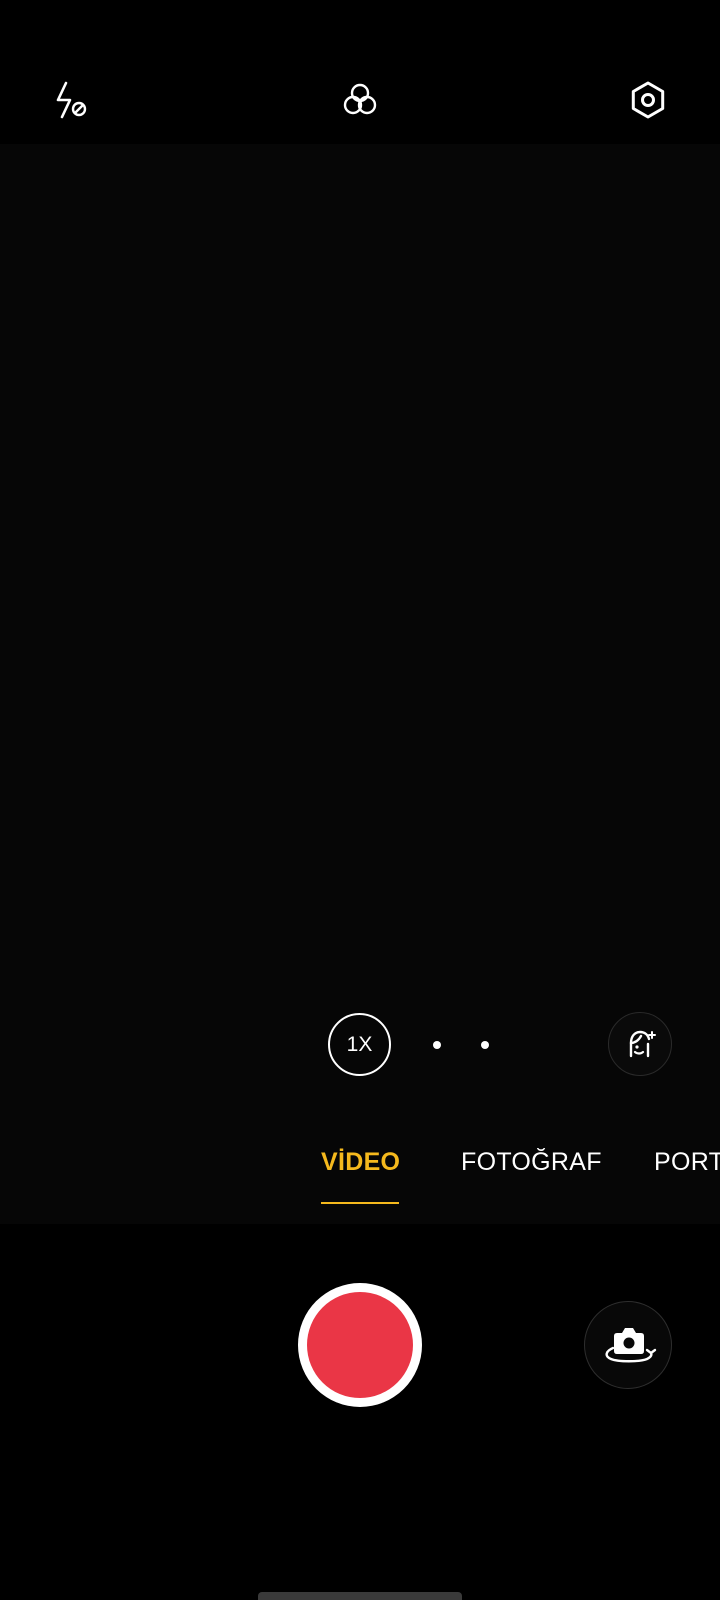 This screenshot has width=720, height=1600. I want to click on filter-button, so click(360, 100).